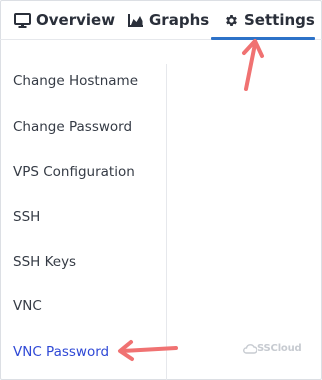 Image resolution: width=322 pixels, height=380 pixels. What do you see at coordinates (26, 217) in the screenshot?
I see `menu-item-ssh: SSH` at bounding box center [26, 217].